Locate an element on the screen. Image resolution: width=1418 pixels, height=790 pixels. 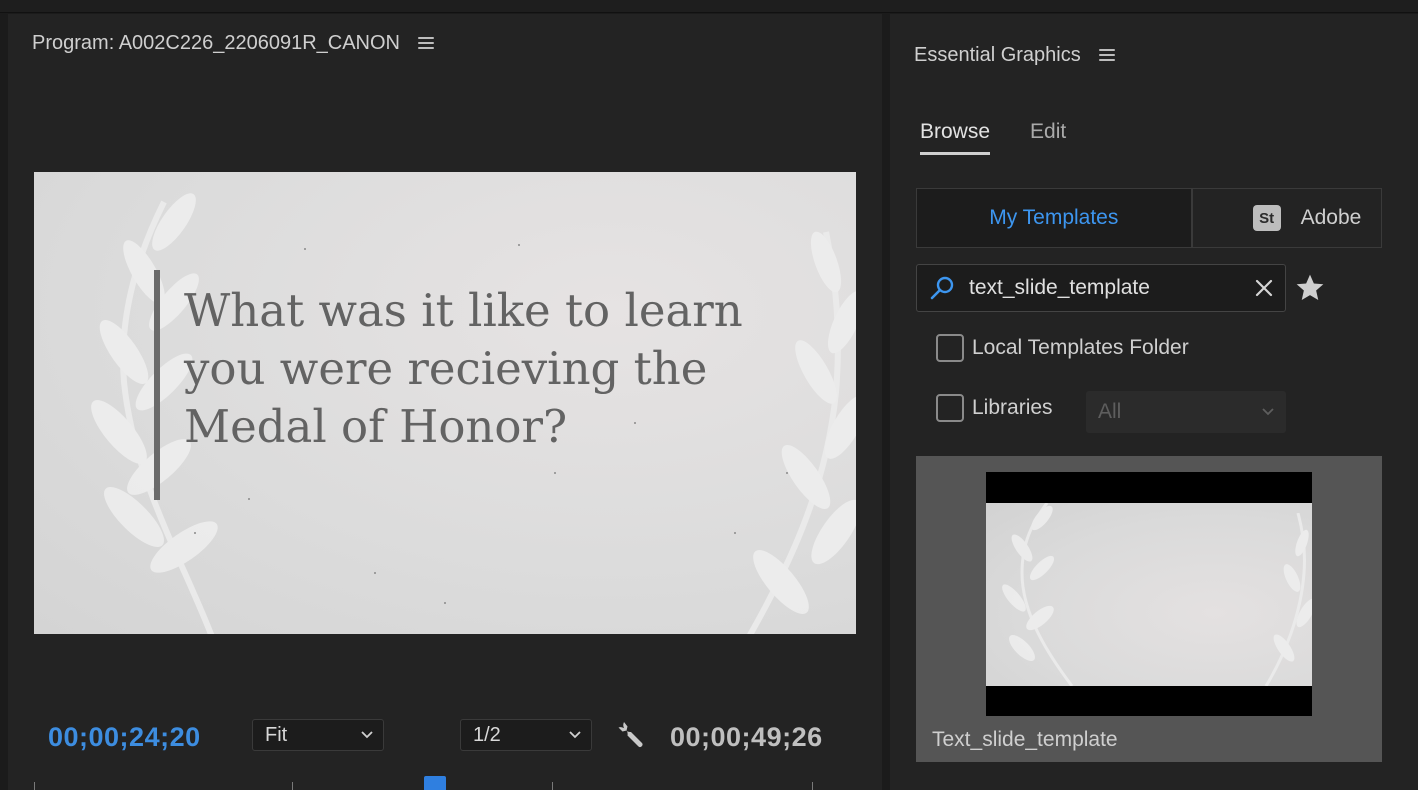
zoom-level-value: Fit is located at coordinates (276, 734).